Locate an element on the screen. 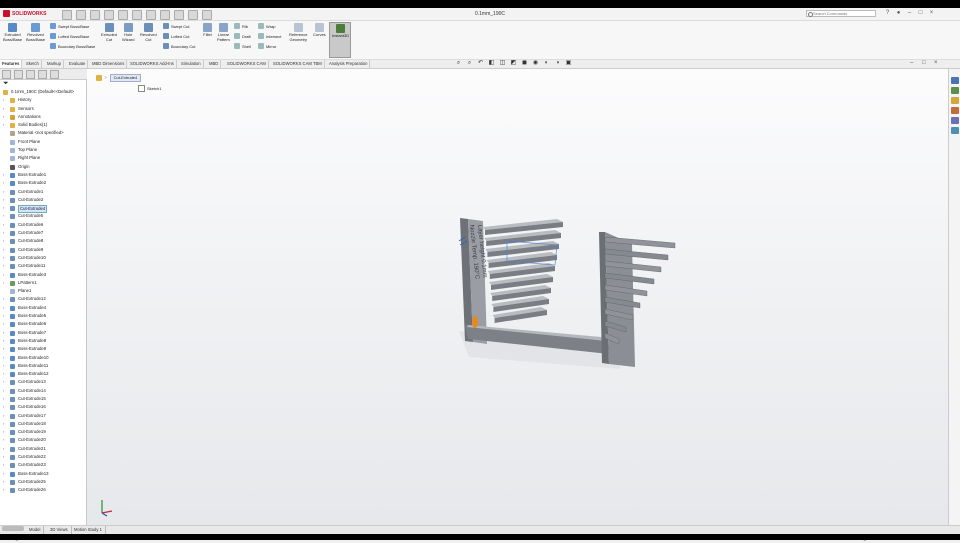 The width and height of the screenshot is (960, 543). display-style-icon: ◼ is located at coordinates (524, 63).